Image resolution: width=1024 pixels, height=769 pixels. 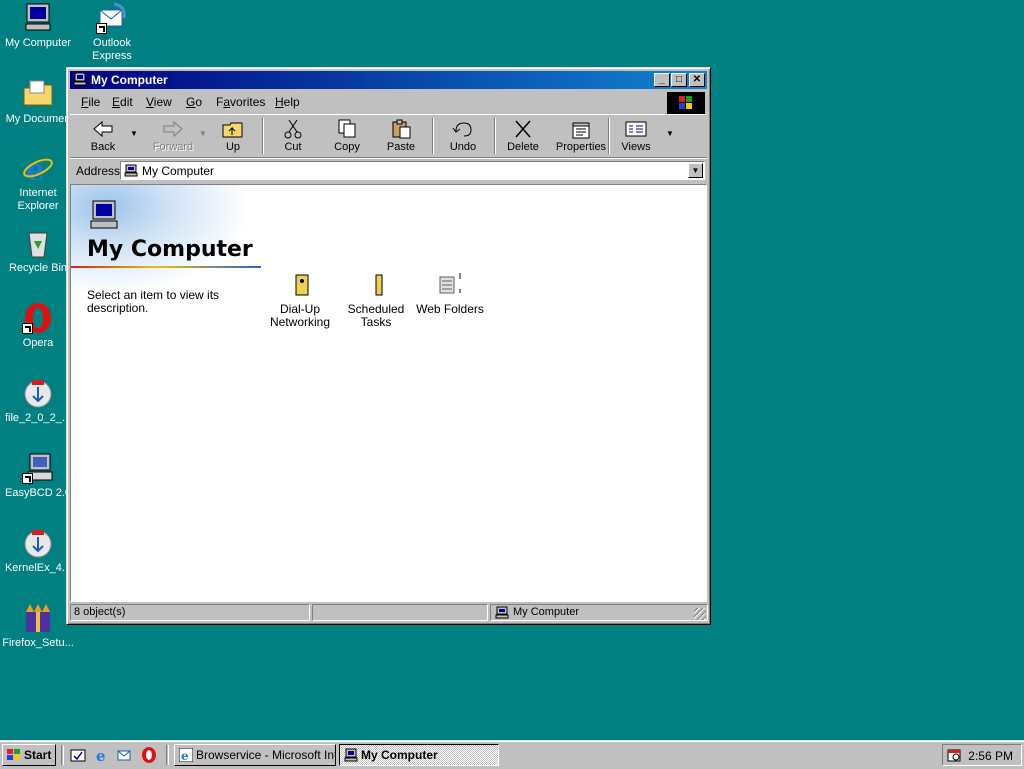 I want to click on desktop-icon-outlook-express: Outlook Express, so click(x=112, y=32).